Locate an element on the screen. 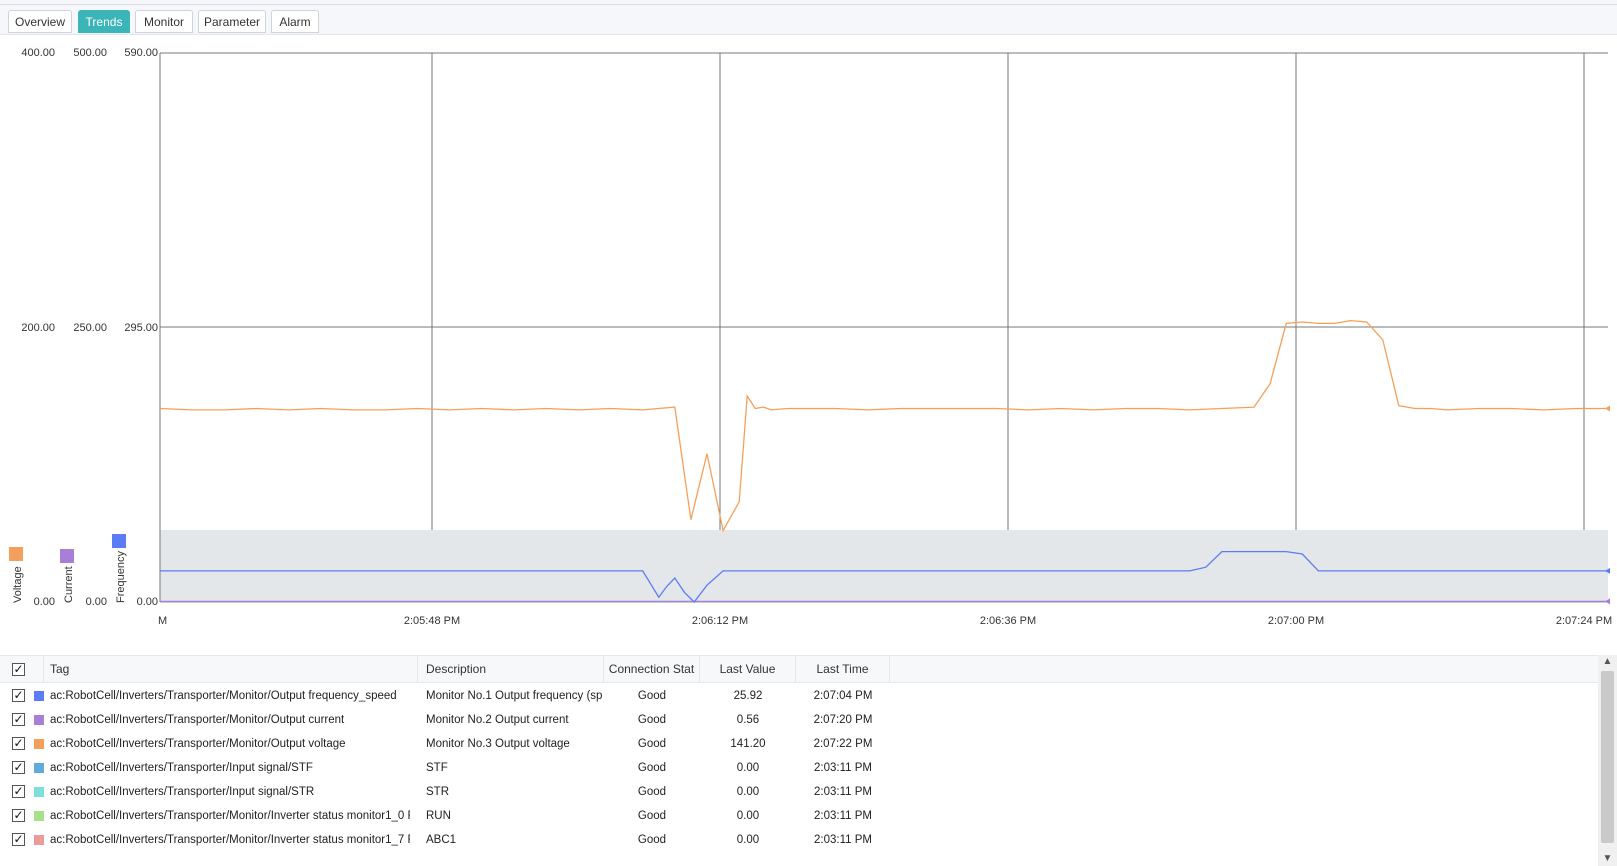 The width and height of the screenshot is (1617, 866). last-time-cell: 2:07:04 PM is located at coordinates (843, 696).